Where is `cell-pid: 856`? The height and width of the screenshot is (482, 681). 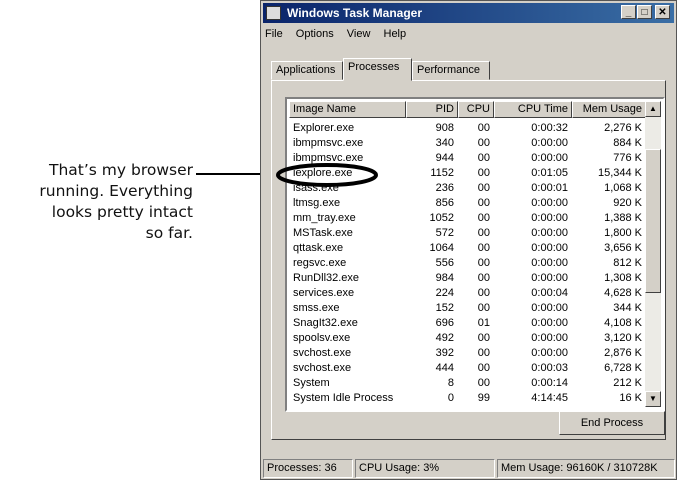 cell-pid: 856 is located at coordinates (444, 203).